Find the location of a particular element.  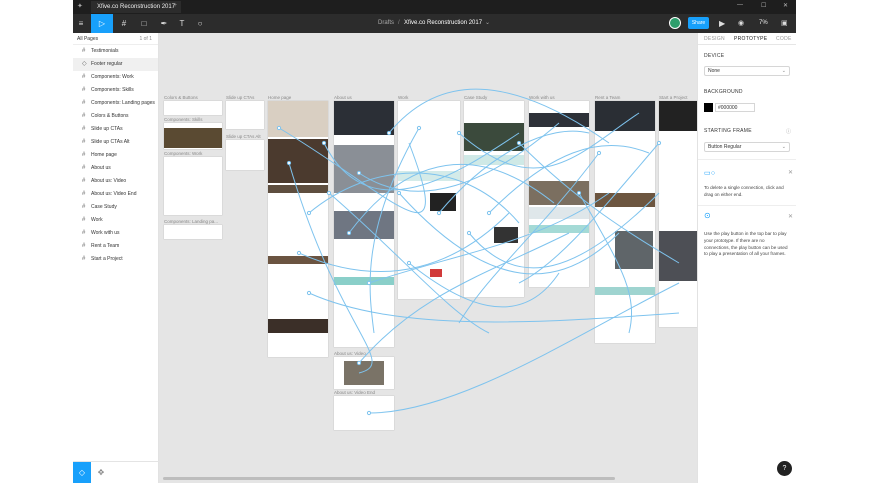

layer-item: # Components: Landing pages is located at coordinates (115, 103).